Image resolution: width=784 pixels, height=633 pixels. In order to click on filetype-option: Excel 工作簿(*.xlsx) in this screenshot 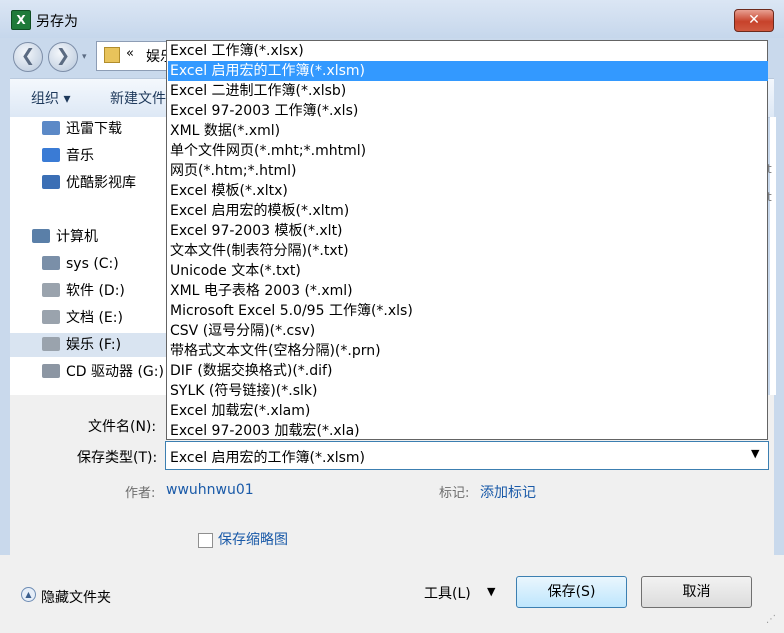, I will do `click(468, 51)`.